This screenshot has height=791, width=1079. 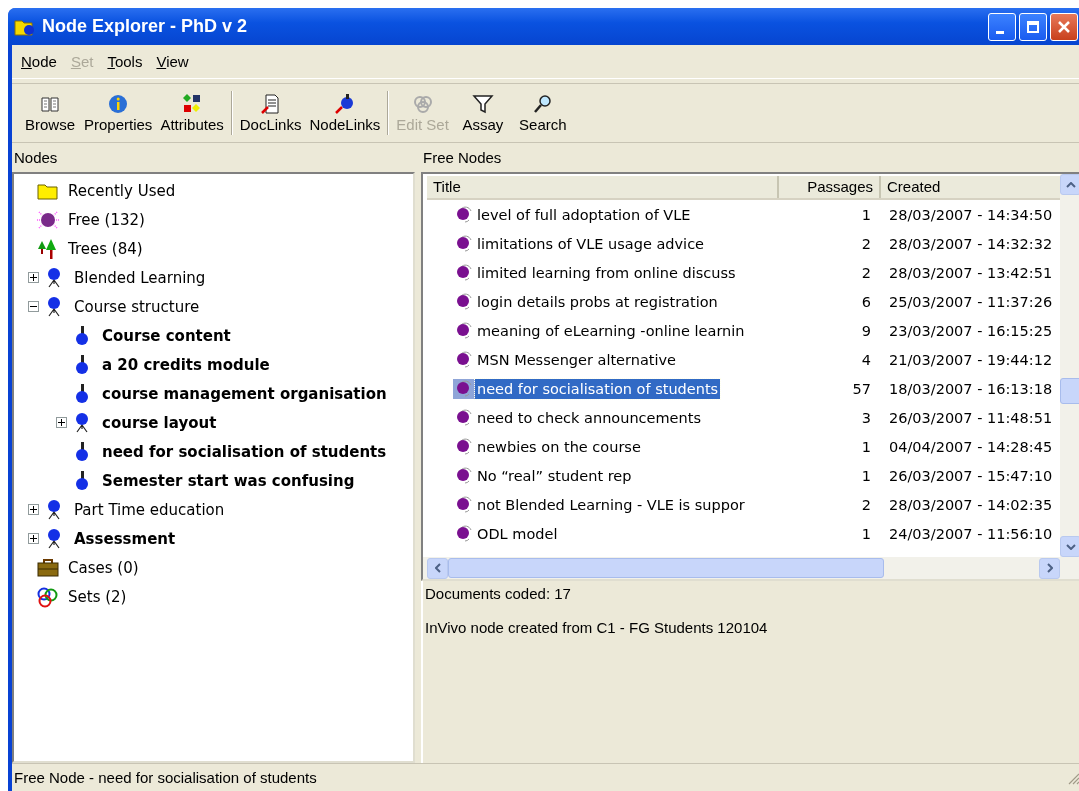 I want to click on table-cell: newbies on the course, so click(x=559, y=446).